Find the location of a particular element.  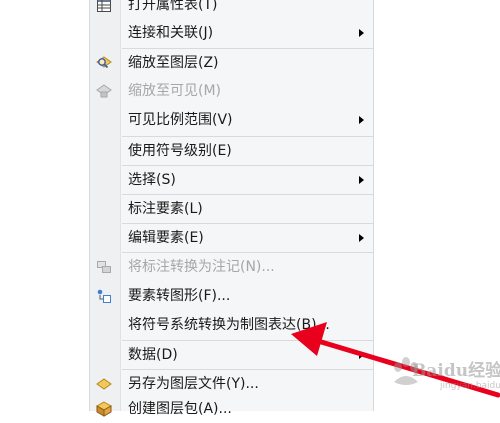

watermark-subtext: jingyan.baidu.com is located at coordinates (470, 386).